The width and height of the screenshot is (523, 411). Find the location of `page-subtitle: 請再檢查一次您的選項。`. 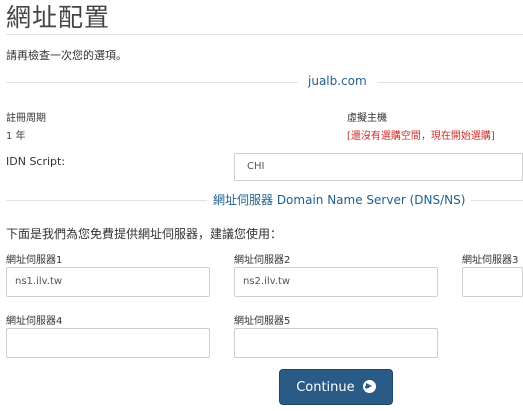

page-subtitle: 請再檢查一次您的選項。 is located at coordinates (66, 55).